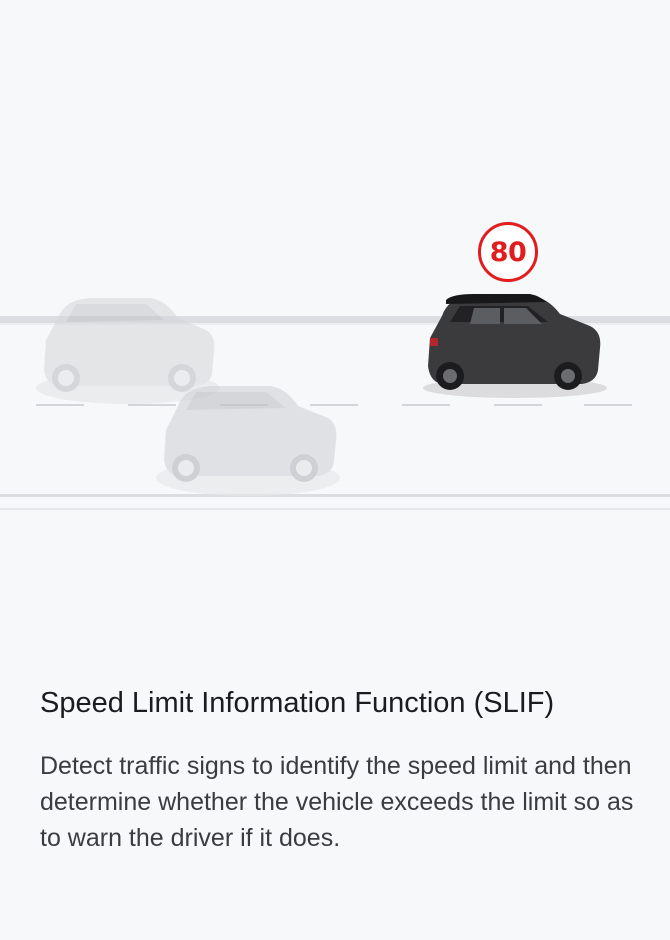  I want to click on speed-limit-value: 80, so click(508, 252).